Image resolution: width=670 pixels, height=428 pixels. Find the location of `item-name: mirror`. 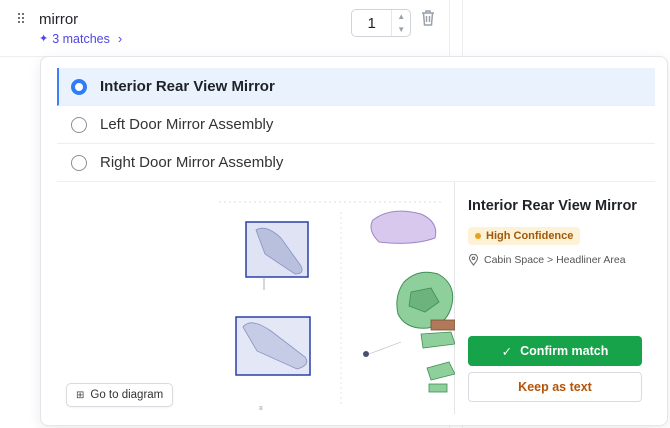

item-name: mirror is located at coordinates (59, 19).